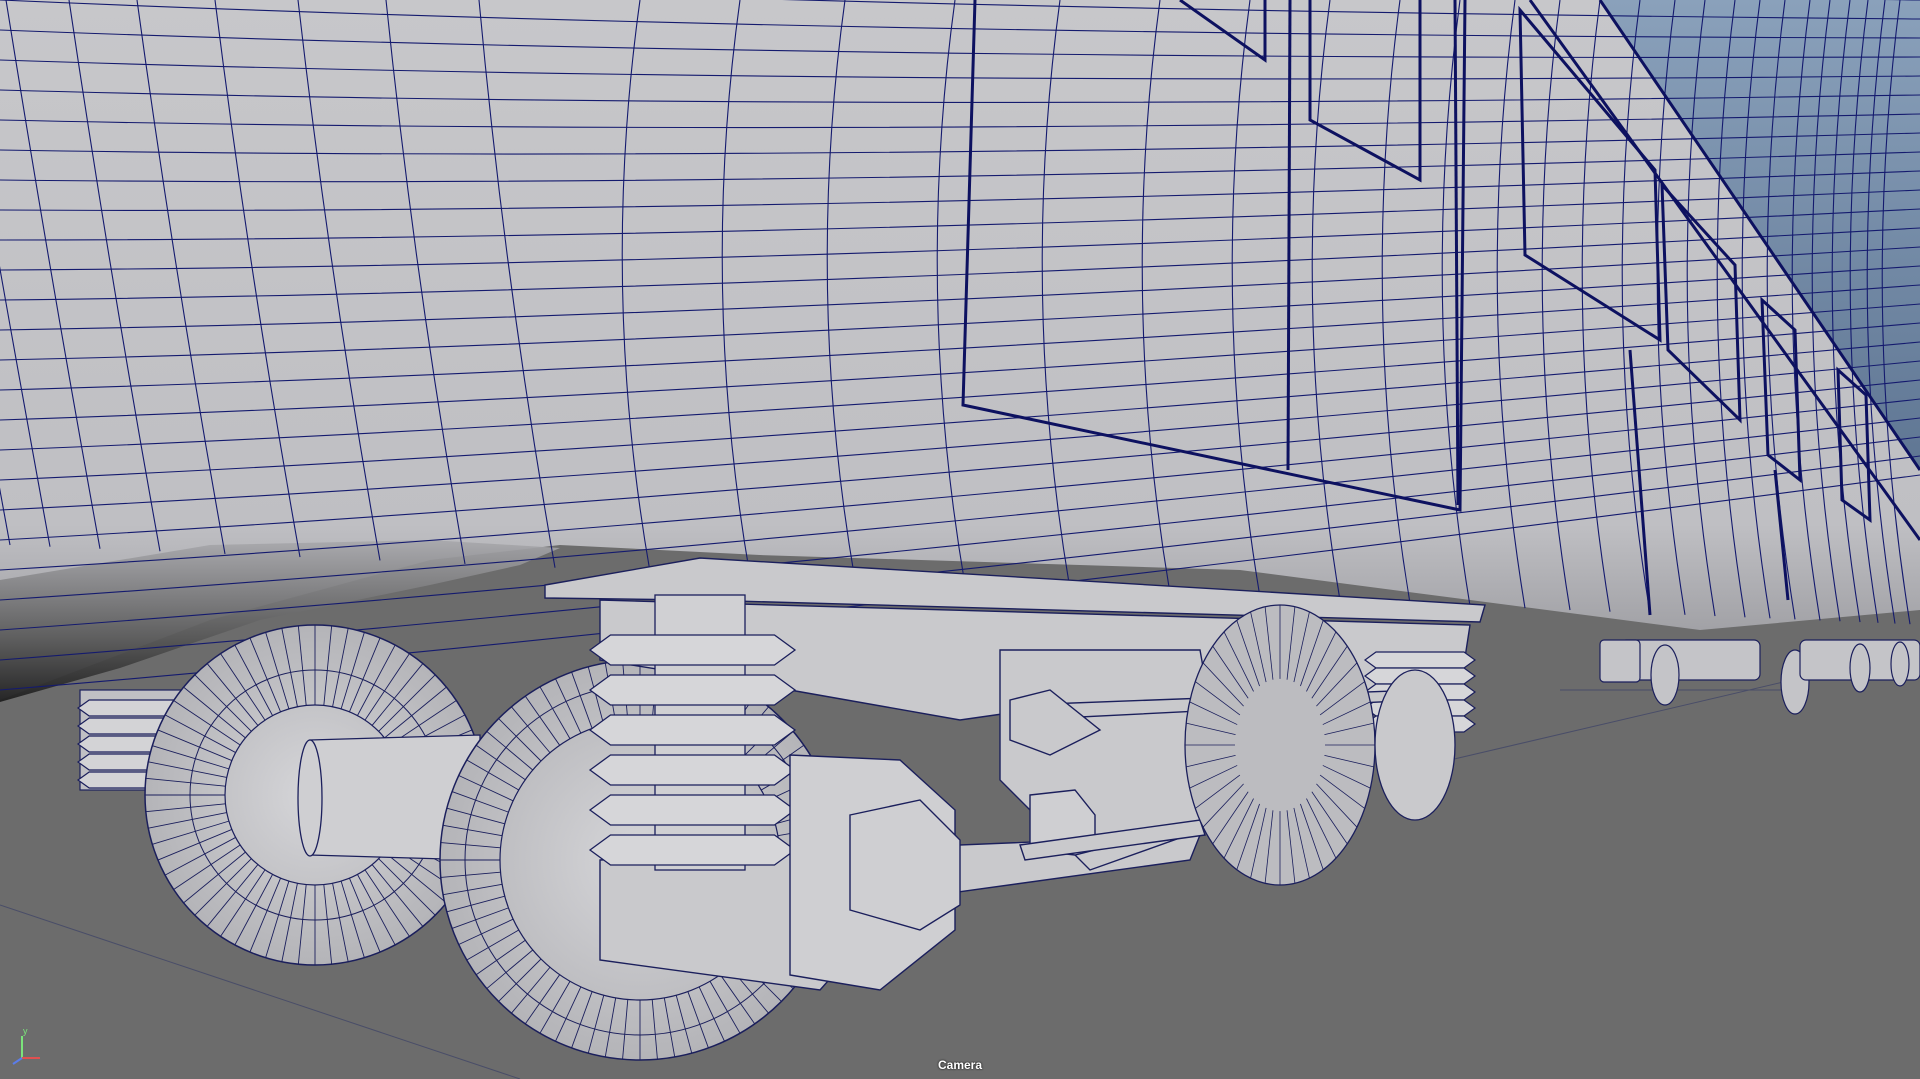  I want to click on axis-label-y: y, so click(25, 1031).